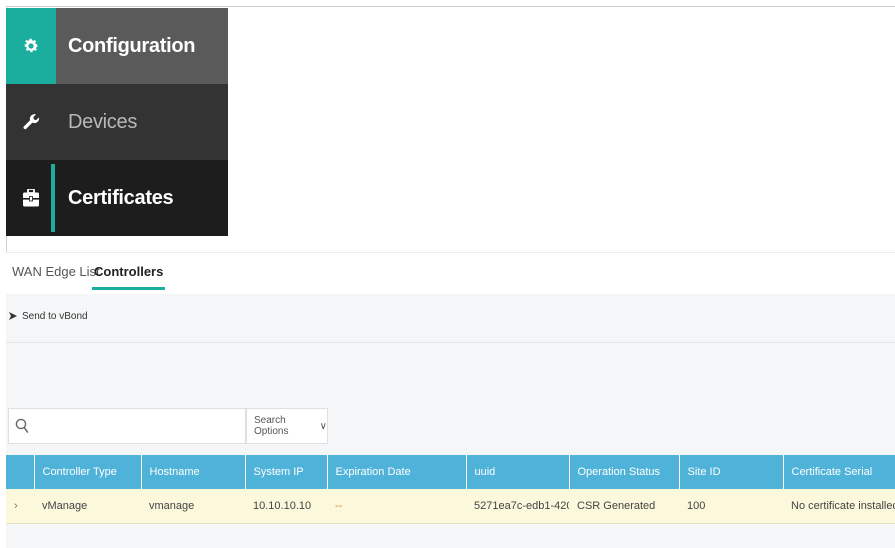  Describe the element at coordinates (839, 472) in the screenshot. I see `column-header-certificate-serial: Certificate Serial` at that location.